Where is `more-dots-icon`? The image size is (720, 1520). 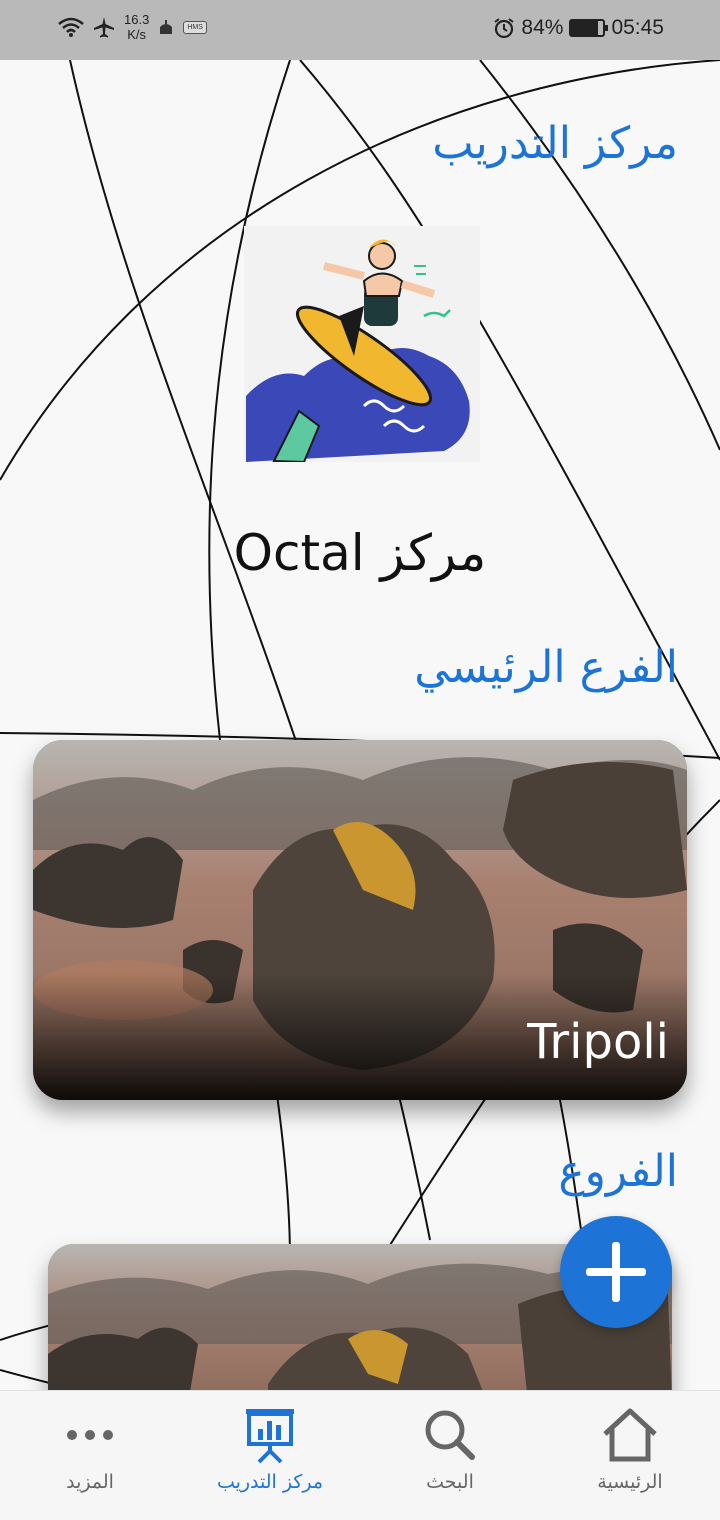
more-dots-icon is located at coordinates (90, 1435).